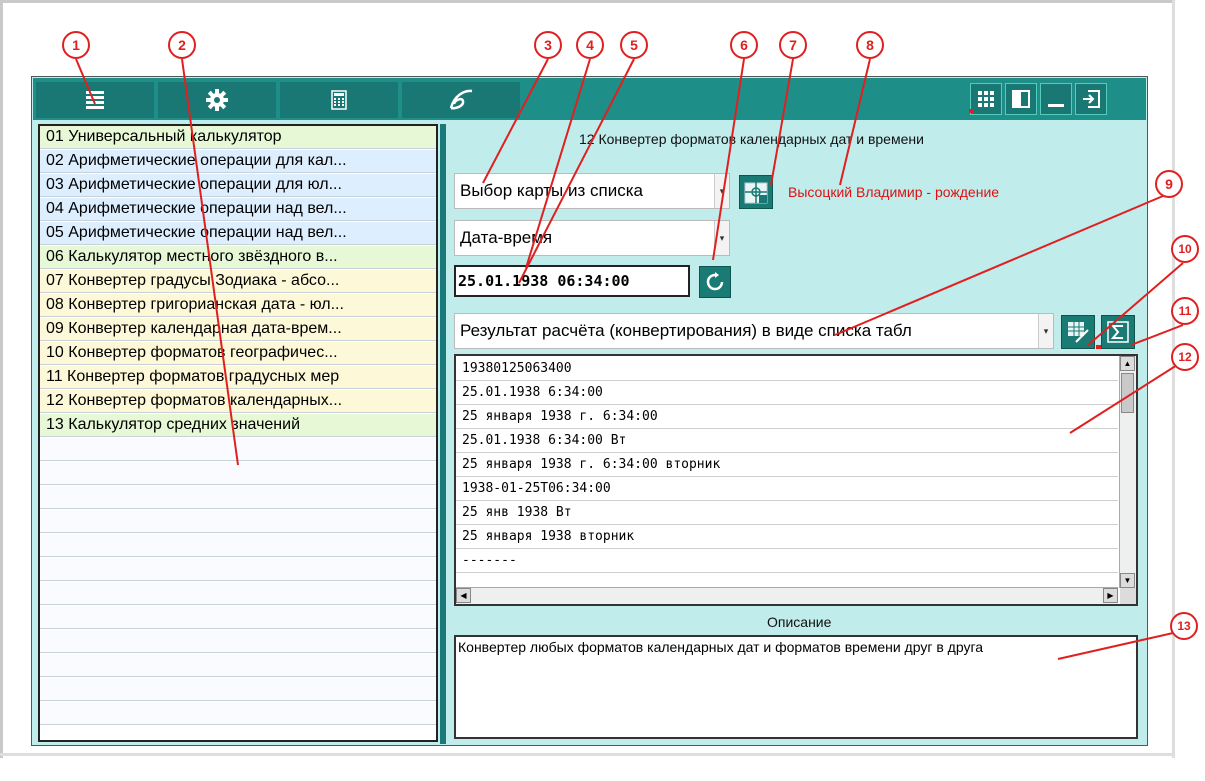 The image size is (1205, 781). I want to click on callout-marker: 2, so click(182, 45).